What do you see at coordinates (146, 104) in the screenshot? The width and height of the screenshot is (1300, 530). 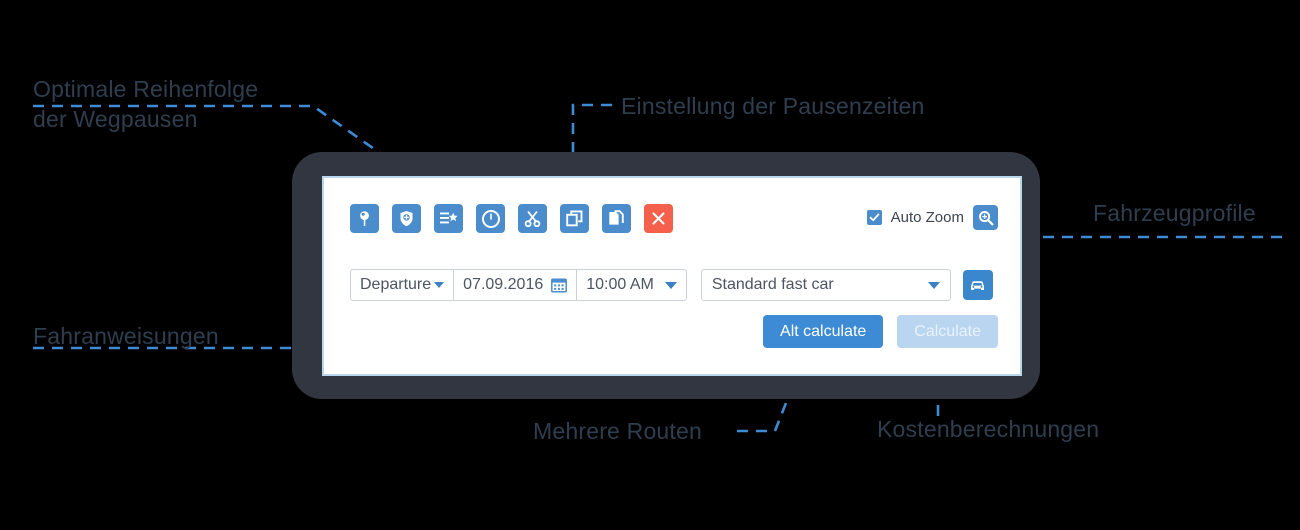 I see `callout-optimal-order: Optimale Reihenfolge der Wegpausen` at bounding box center [146, 104].